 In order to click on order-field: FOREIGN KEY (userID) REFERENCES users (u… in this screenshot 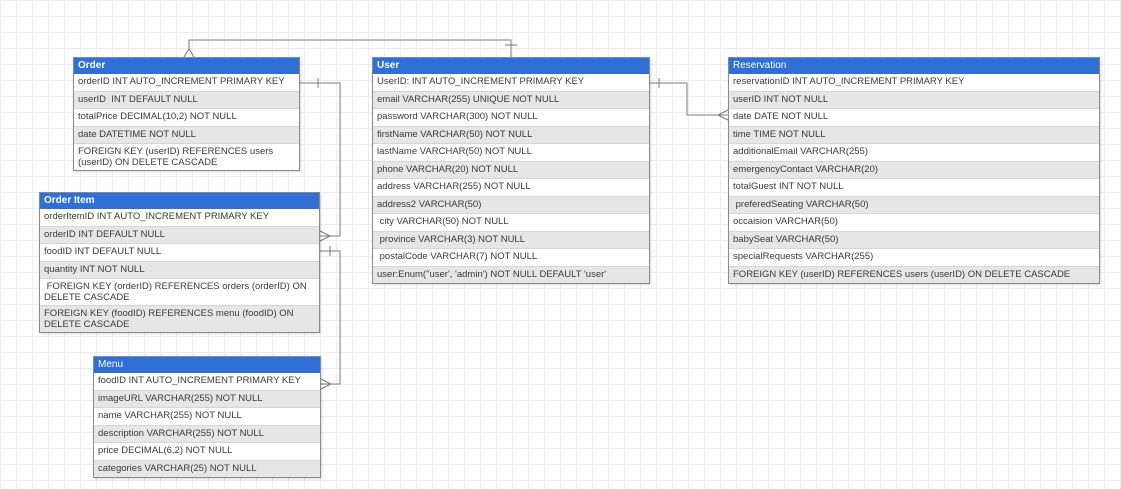, I will do `click(186, 156)`.